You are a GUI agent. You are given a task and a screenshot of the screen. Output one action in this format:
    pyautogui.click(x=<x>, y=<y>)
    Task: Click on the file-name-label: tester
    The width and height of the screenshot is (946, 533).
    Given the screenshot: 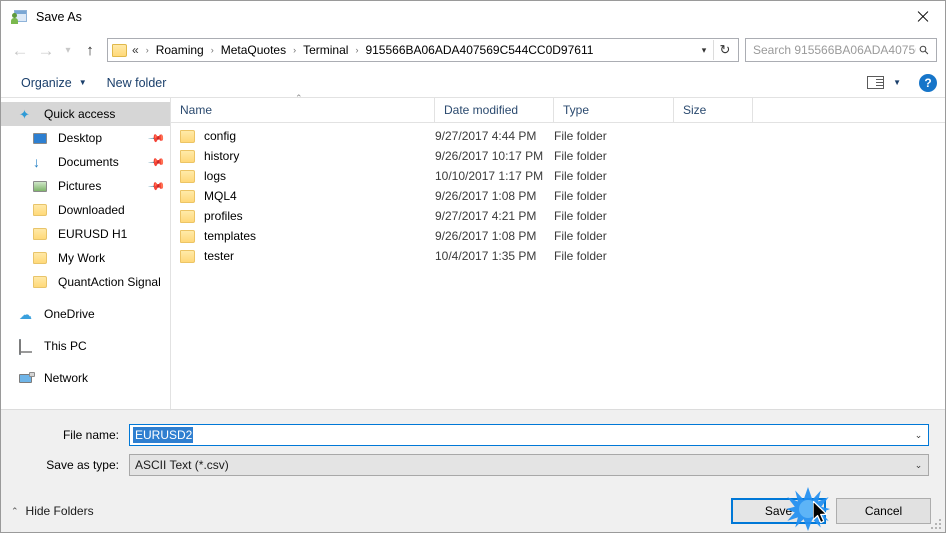 What is the action you would take?
    pyautogui.click(x=219, y=256)
    